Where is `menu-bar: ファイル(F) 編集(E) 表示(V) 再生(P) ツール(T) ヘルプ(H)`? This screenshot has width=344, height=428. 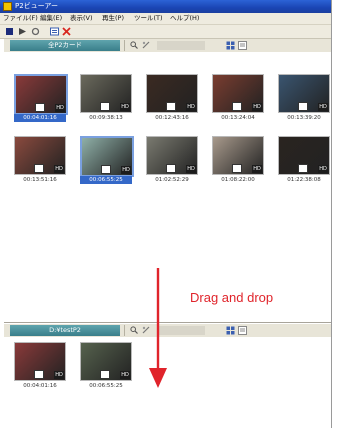
menu-bar: ファイル(F) 編集(E) 表示(V) 再生(P) ツール(T) ヘルプ(H) is located at coordinates (165, 19).